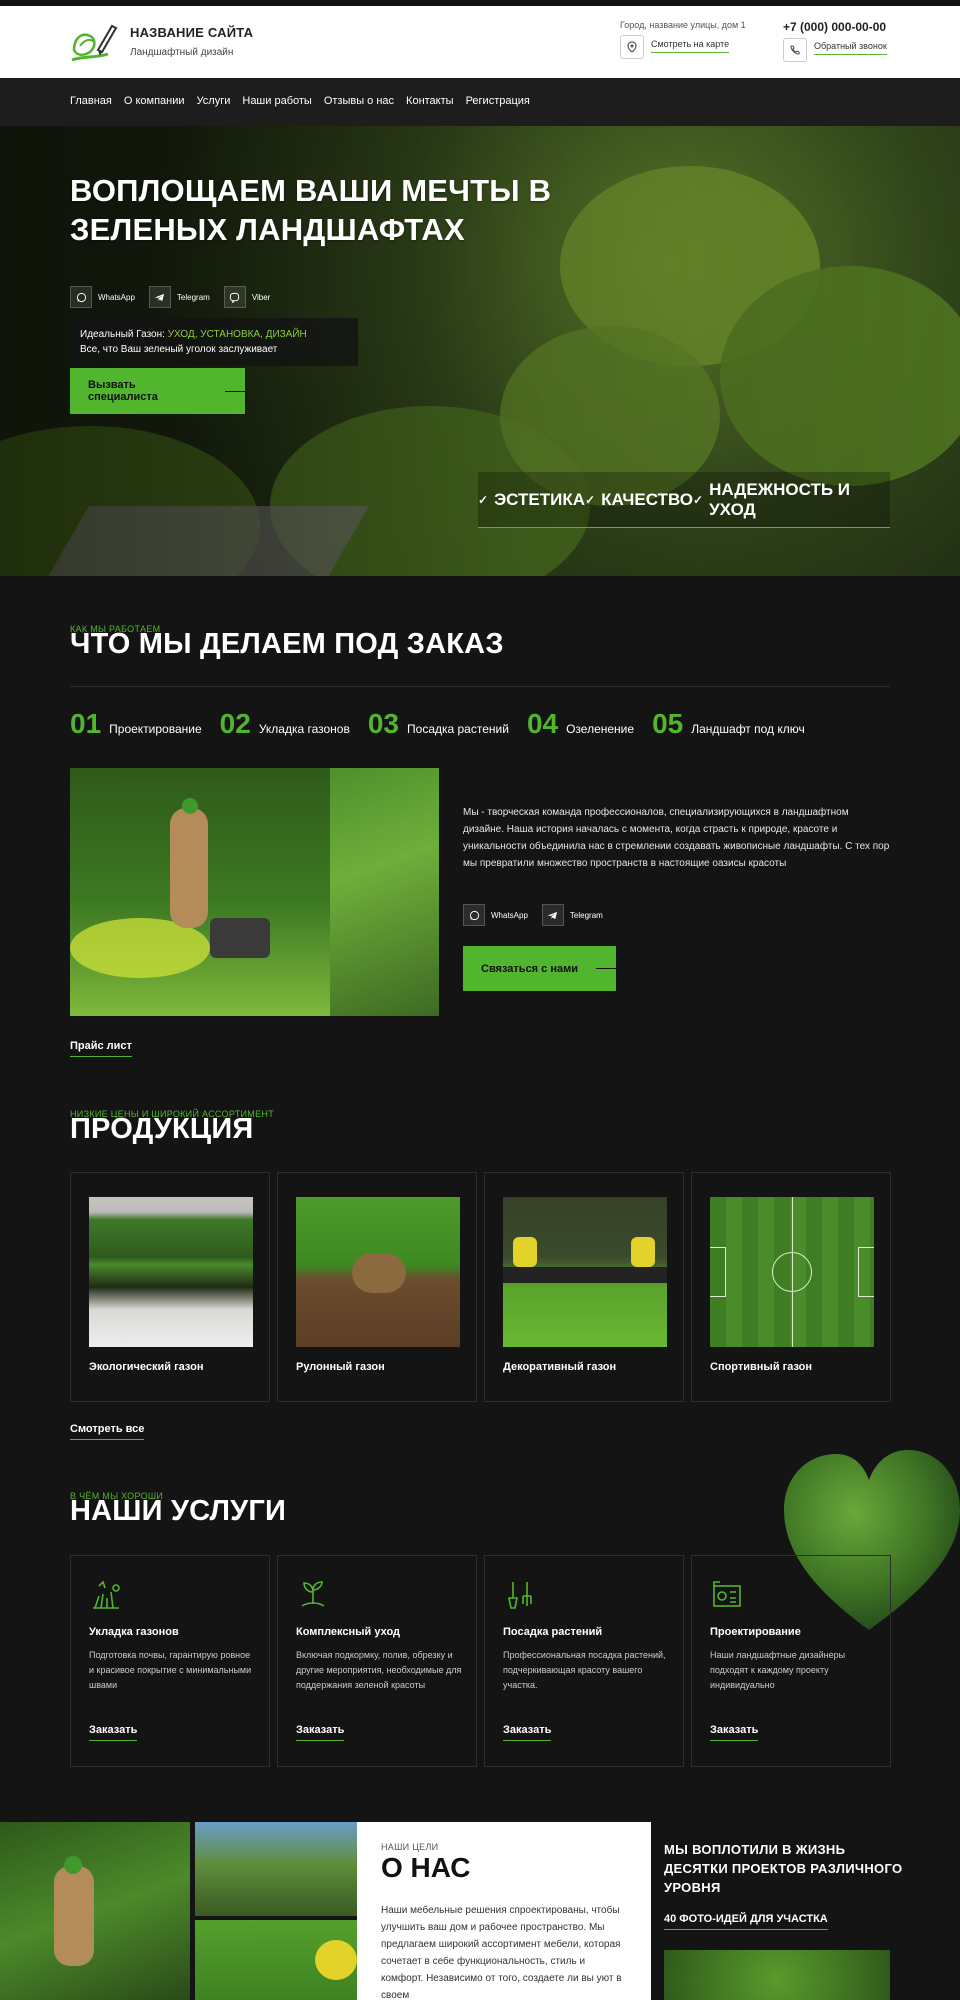 Image resolution: width=960 pixels, height=2000 pixels. What do you see at coordinates (728, 724) in the screenshot?
I see `step-item: 05 Ландшафт под ключ` at bounding box center [728, 724].